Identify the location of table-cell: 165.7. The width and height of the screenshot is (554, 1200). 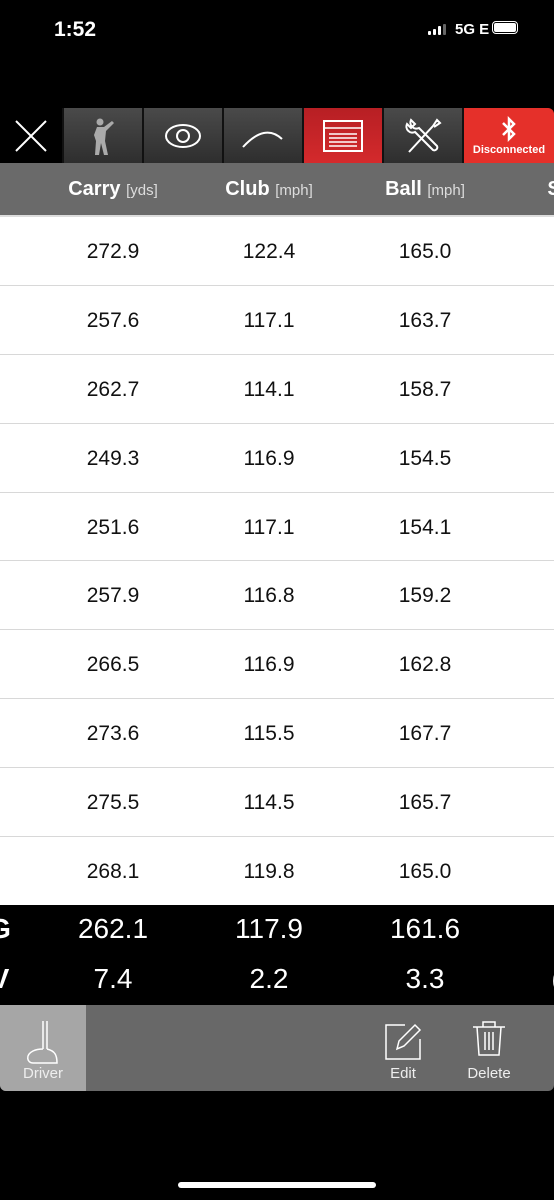
(425, 803).